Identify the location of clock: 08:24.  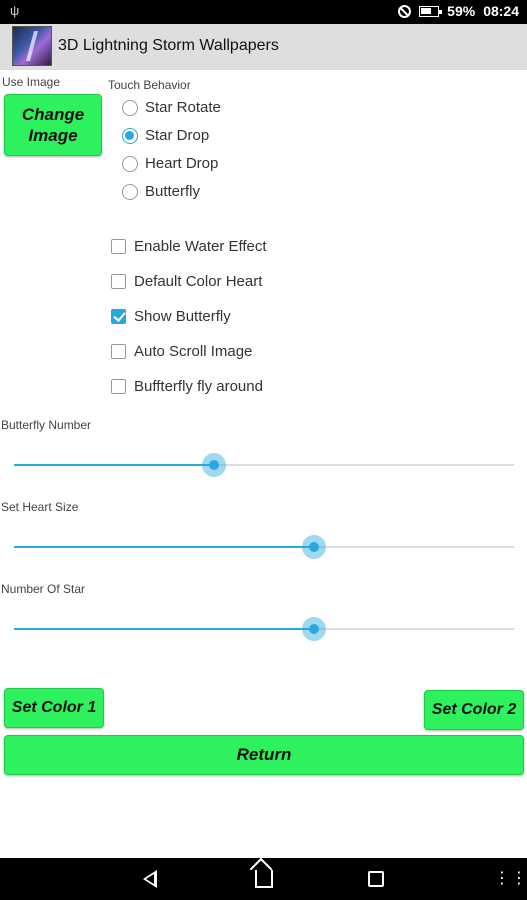
(501, 11).